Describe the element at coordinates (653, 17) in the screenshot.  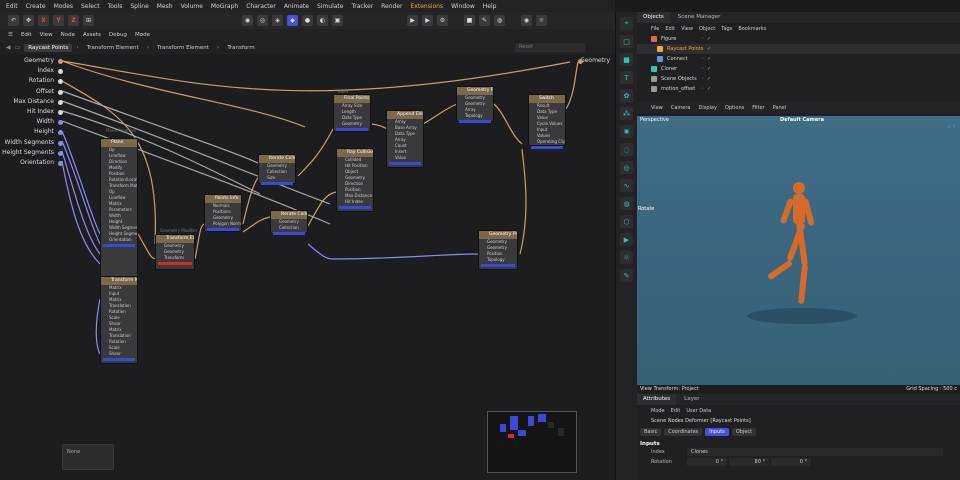
I see `tab-objects: Objects` at that location.